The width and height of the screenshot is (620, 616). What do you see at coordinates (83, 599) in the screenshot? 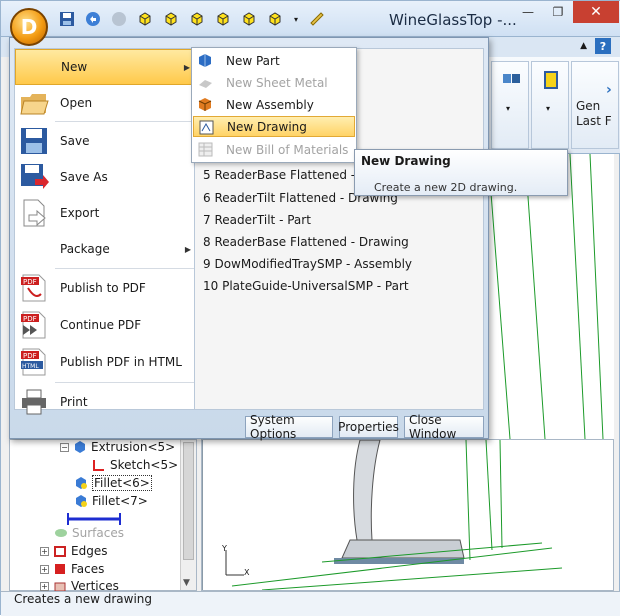
I see `status-text: Creates a new drawing` at bounding box center [83, 599].